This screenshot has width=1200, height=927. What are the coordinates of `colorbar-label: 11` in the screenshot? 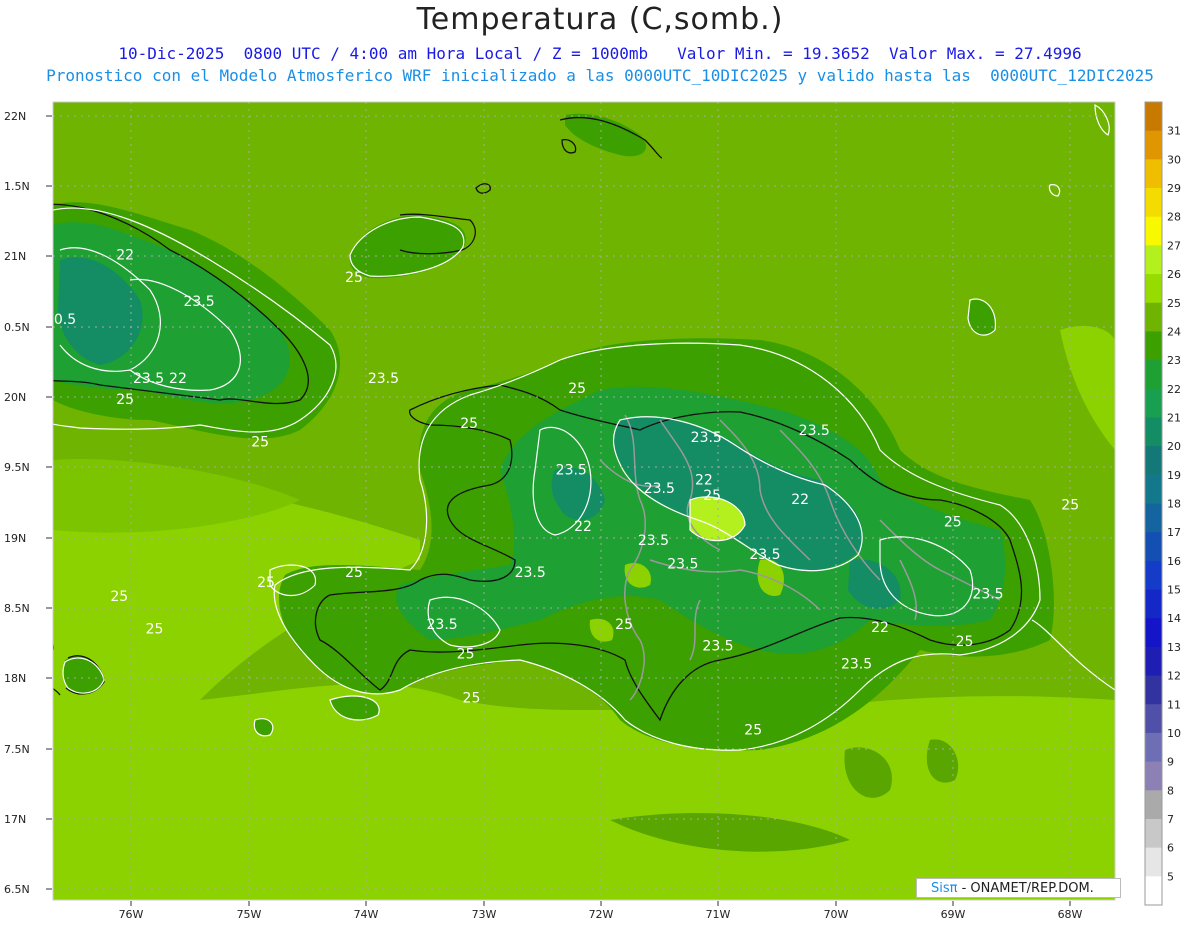 It's located at (1174, 704).